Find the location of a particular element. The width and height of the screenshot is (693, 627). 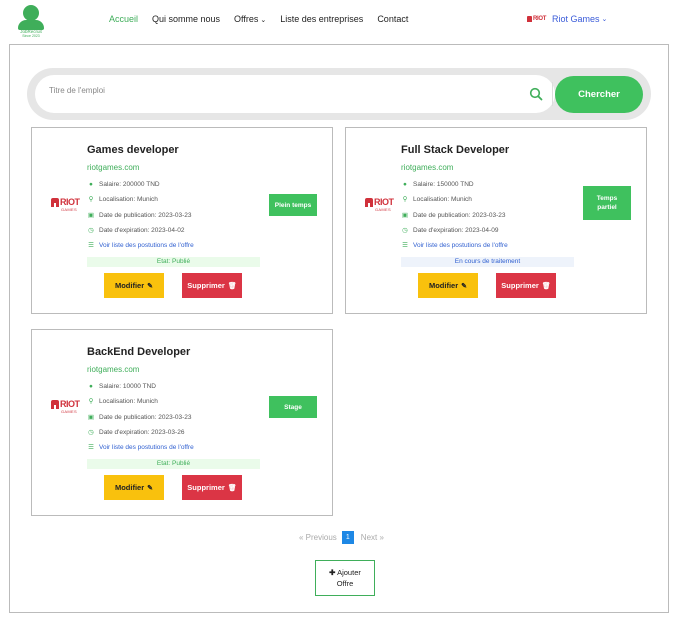

nav-item-liste-entreprises: Liste des entreprises is located at coordinates (321, 19).